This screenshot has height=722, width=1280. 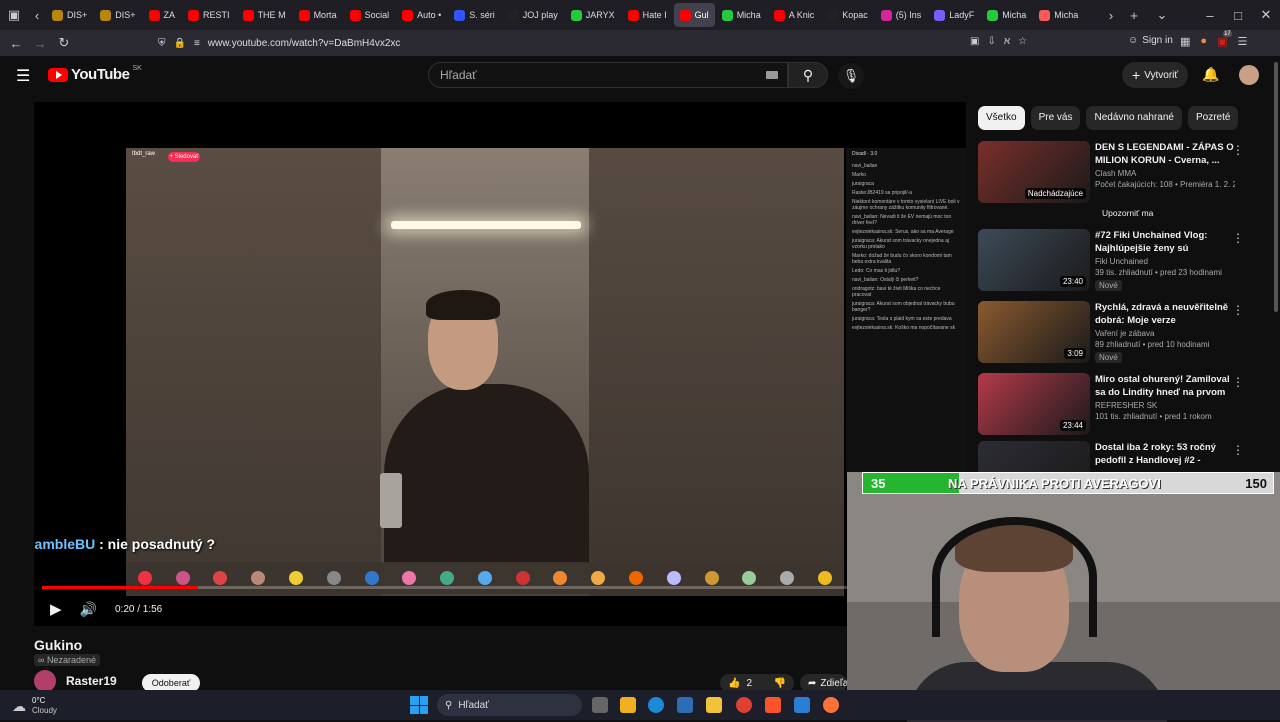 What do you see at coordinates (608, 75) in the screenshot?
I see `search-input: Hľadať` at bounding box center [608, 75].